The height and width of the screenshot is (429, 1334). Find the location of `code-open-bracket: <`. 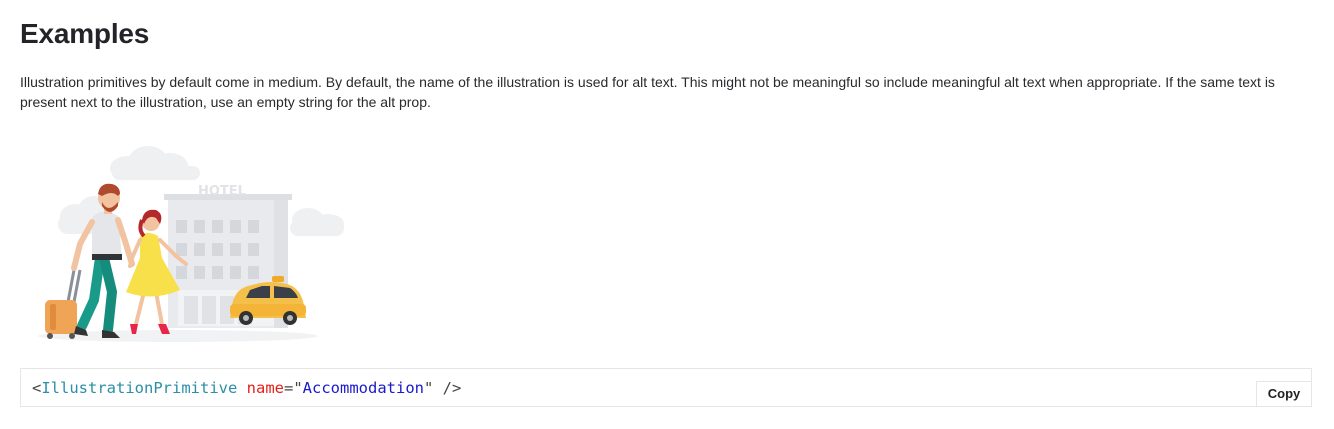

code-open-bracket: < is located at coordinates (37, 388).